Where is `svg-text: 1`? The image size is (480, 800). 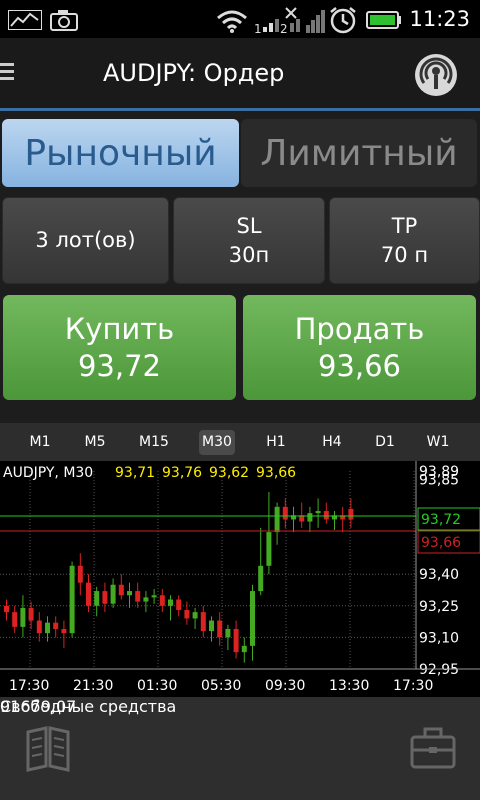 svg-text: 1 is located at coordinates (258, 28).